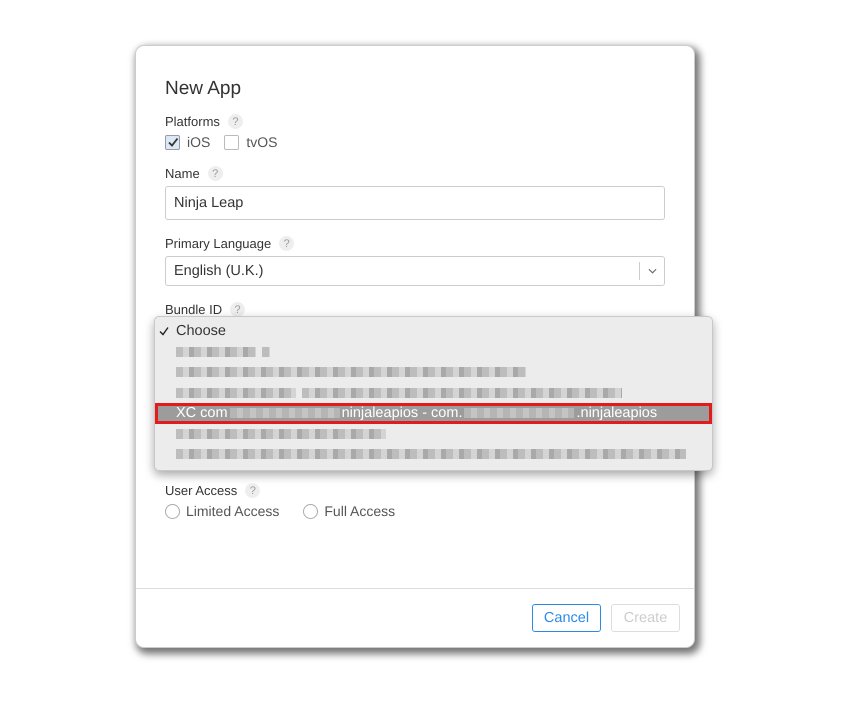 Image resolution: width=860 pixels, height=705 pixels. What do you see at coordinates (566, 618) in the screenshot?
I see `cancel-button: Cancel` at bounding box center [566, 618].